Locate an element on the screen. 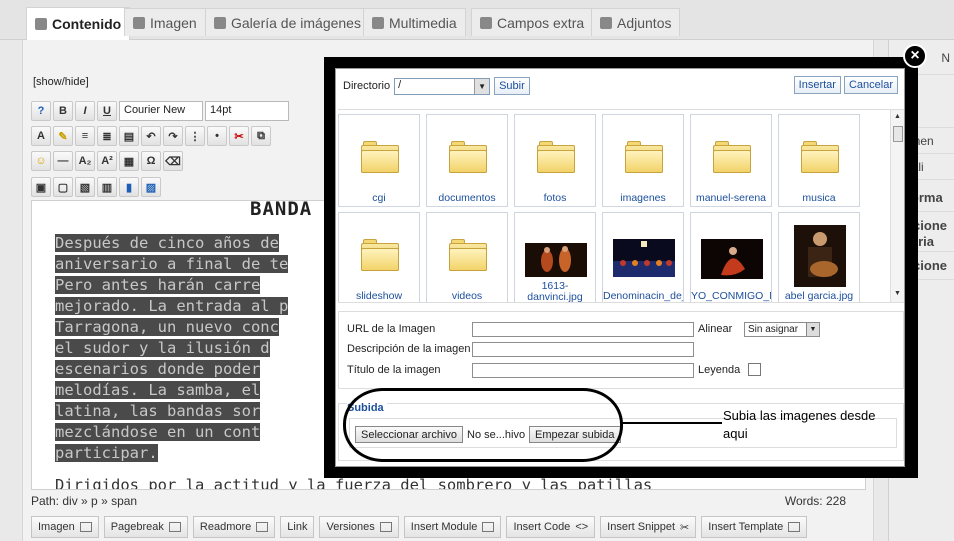 The width and height of the screenshot is (954, 541). url-input is located at coordinates (583, 329).